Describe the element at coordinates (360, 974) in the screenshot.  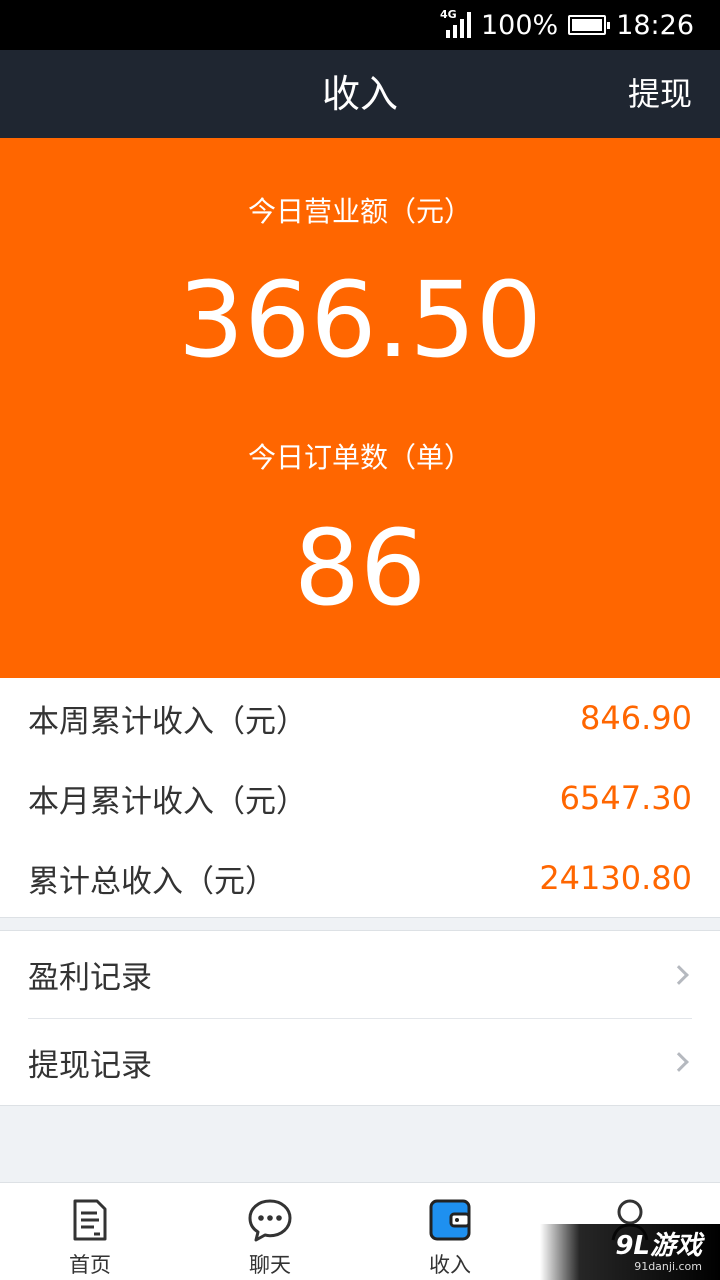
I see `profit-records-item: 盈利记录` at that location.